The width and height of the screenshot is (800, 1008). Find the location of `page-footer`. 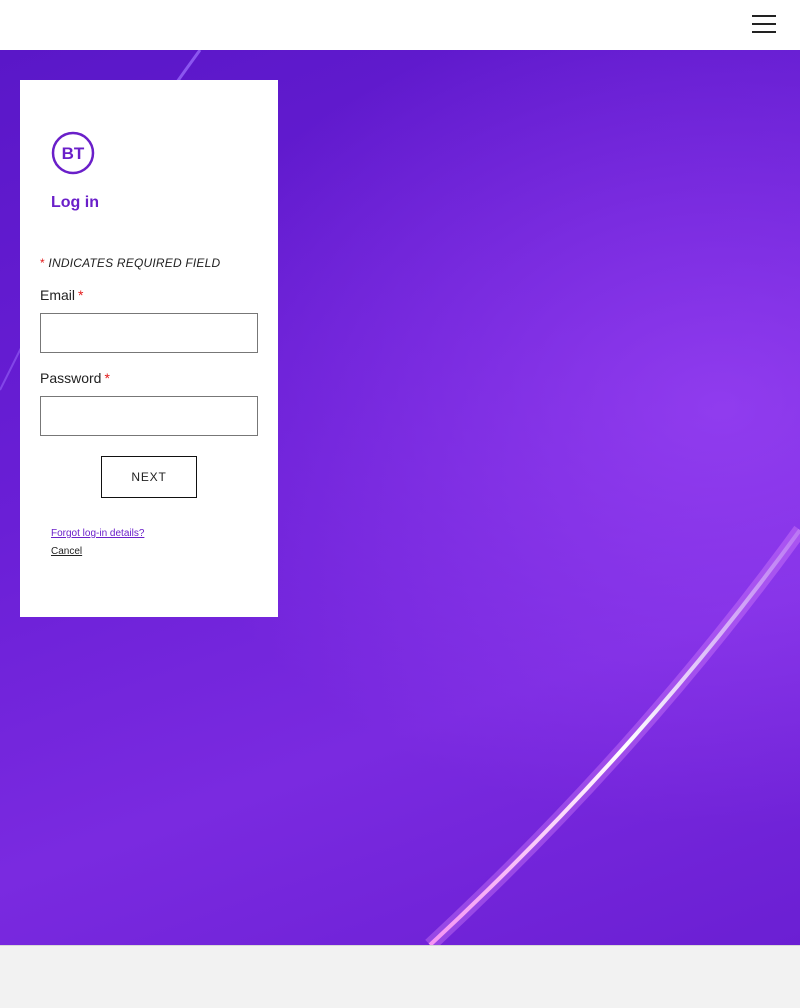

page-footer is located at coordinates (400, 976).